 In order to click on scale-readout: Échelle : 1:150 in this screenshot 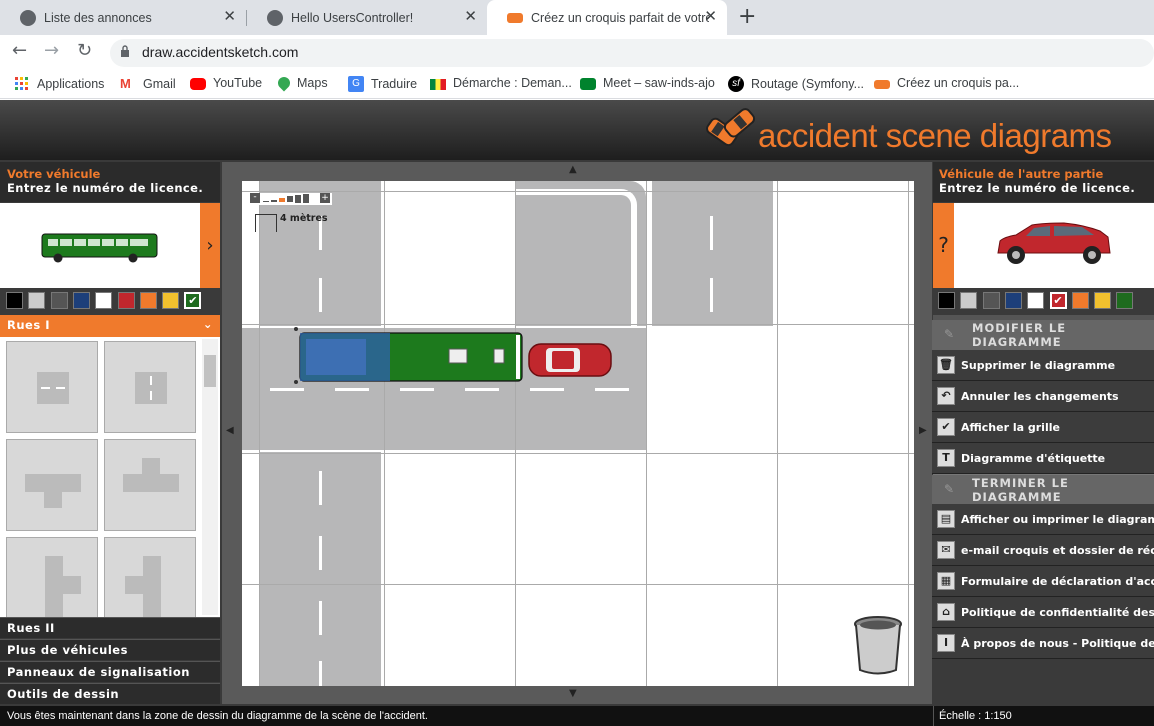, I will do `click(975, 716)`.